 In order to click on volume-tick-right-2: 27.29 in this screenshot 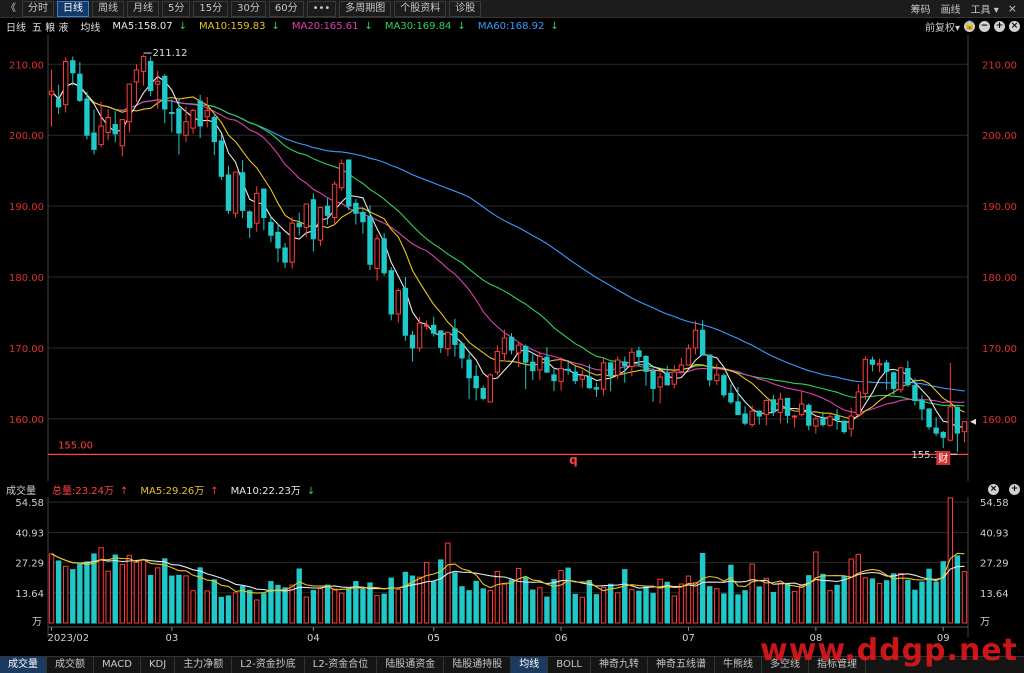, I will do `click(994, 564)`.